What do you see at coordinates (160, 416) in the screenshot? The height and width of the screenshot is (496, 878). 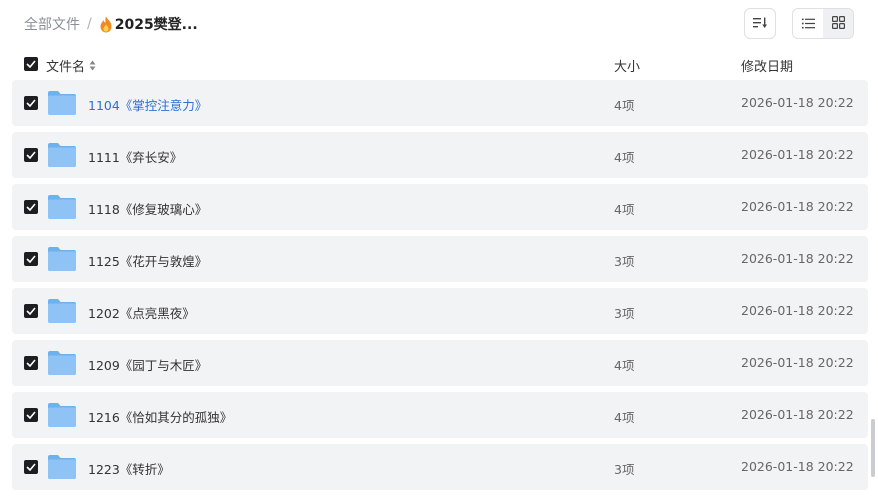 I see `file-name: 1216《恰如其分的孤独》` at bounding box center [160, 416].